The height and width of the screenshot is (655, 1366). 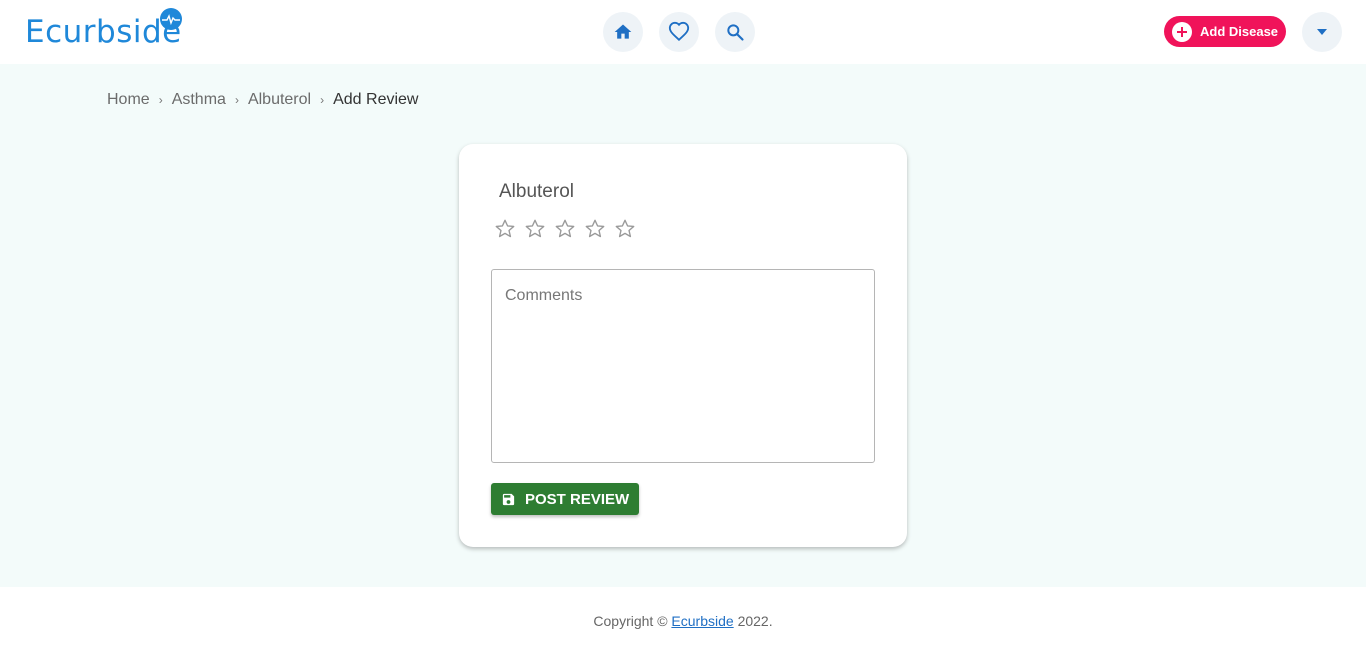 What do you see at coordinates (376, 99) in the screenshot?
I see `breadcrumb-current: Add Review` at bounding box center [376, 99].